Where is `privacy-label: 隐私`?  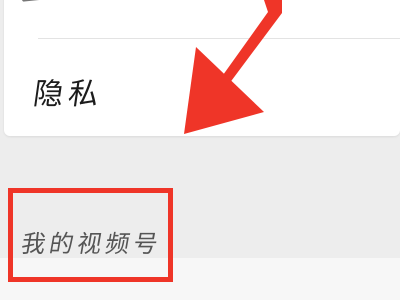
privacy-label: 隐私 is located at coordinates (68, 94).